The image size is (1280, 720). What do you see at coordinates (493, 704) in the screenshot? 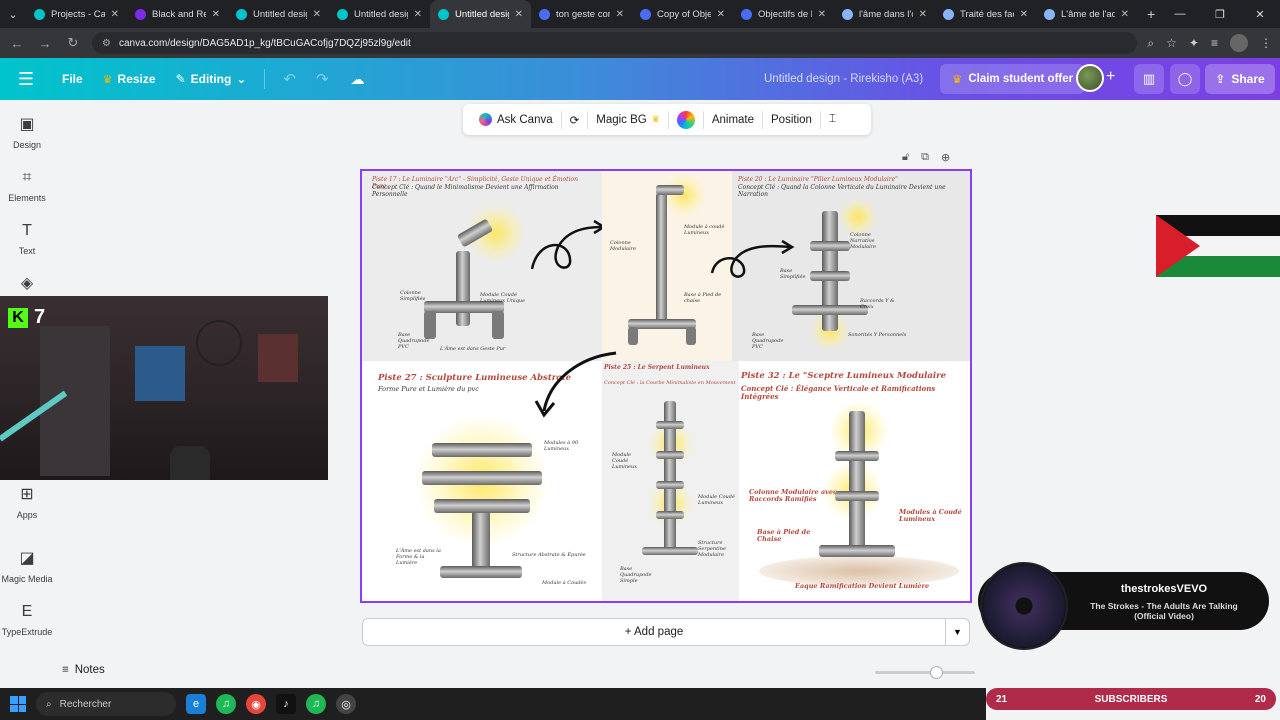
I see `windows-taskbar: ⌕ Rechercher e ♫ ◉ ♪ ♫ ◎` at bounding box center [493, 704].